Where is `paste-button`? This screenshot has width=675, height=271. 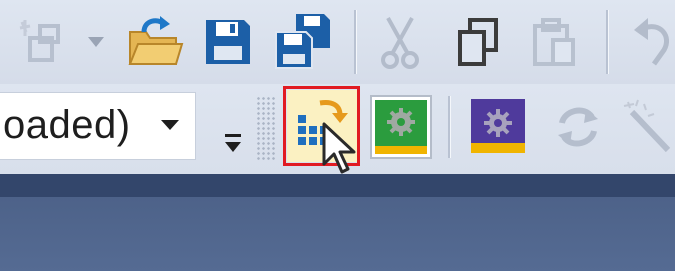 paste-button is located at coordinates (554, 42).